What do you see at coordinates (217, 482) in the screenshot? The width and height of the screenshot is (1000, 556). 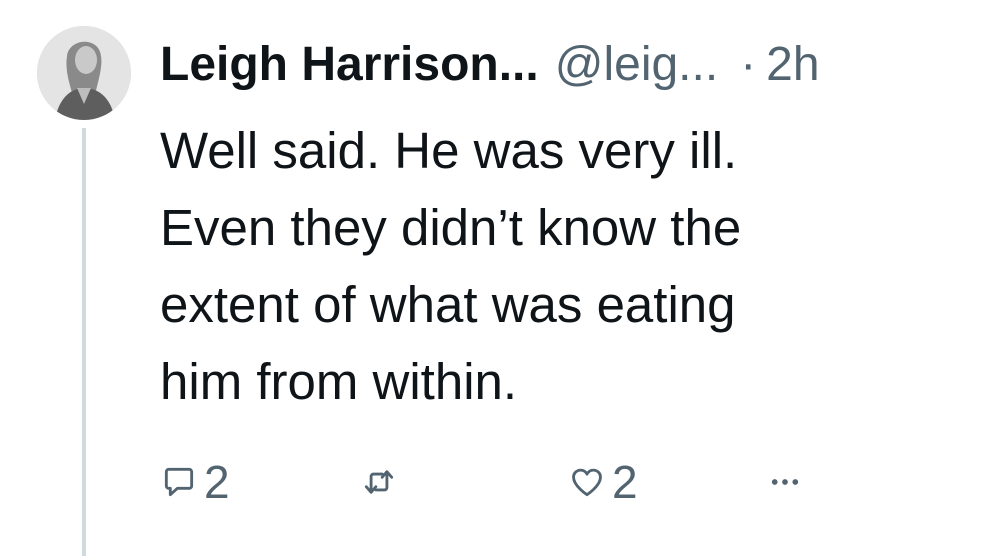 I see `reply-count: 2` at bounding box center [217, 482].